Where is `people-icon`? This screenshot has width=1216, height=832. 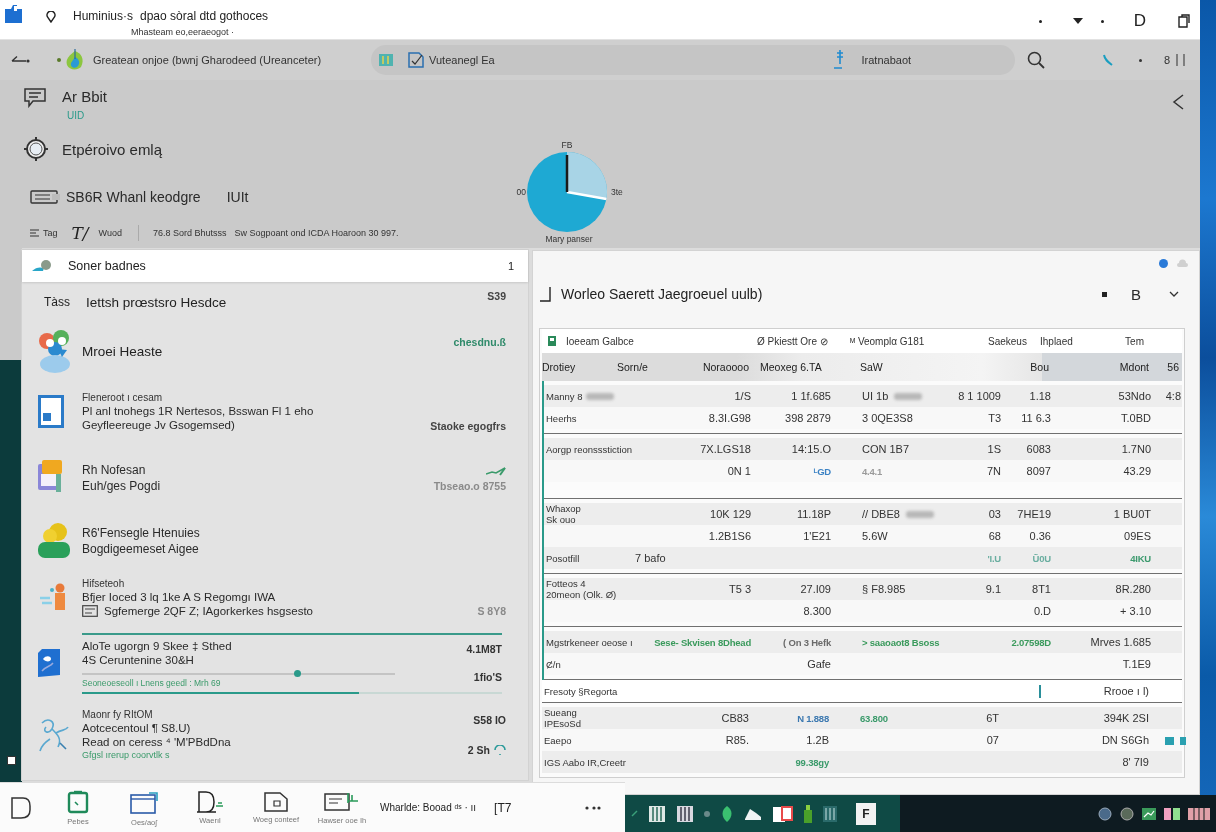 people-icon is located at coordinates (55, 351).